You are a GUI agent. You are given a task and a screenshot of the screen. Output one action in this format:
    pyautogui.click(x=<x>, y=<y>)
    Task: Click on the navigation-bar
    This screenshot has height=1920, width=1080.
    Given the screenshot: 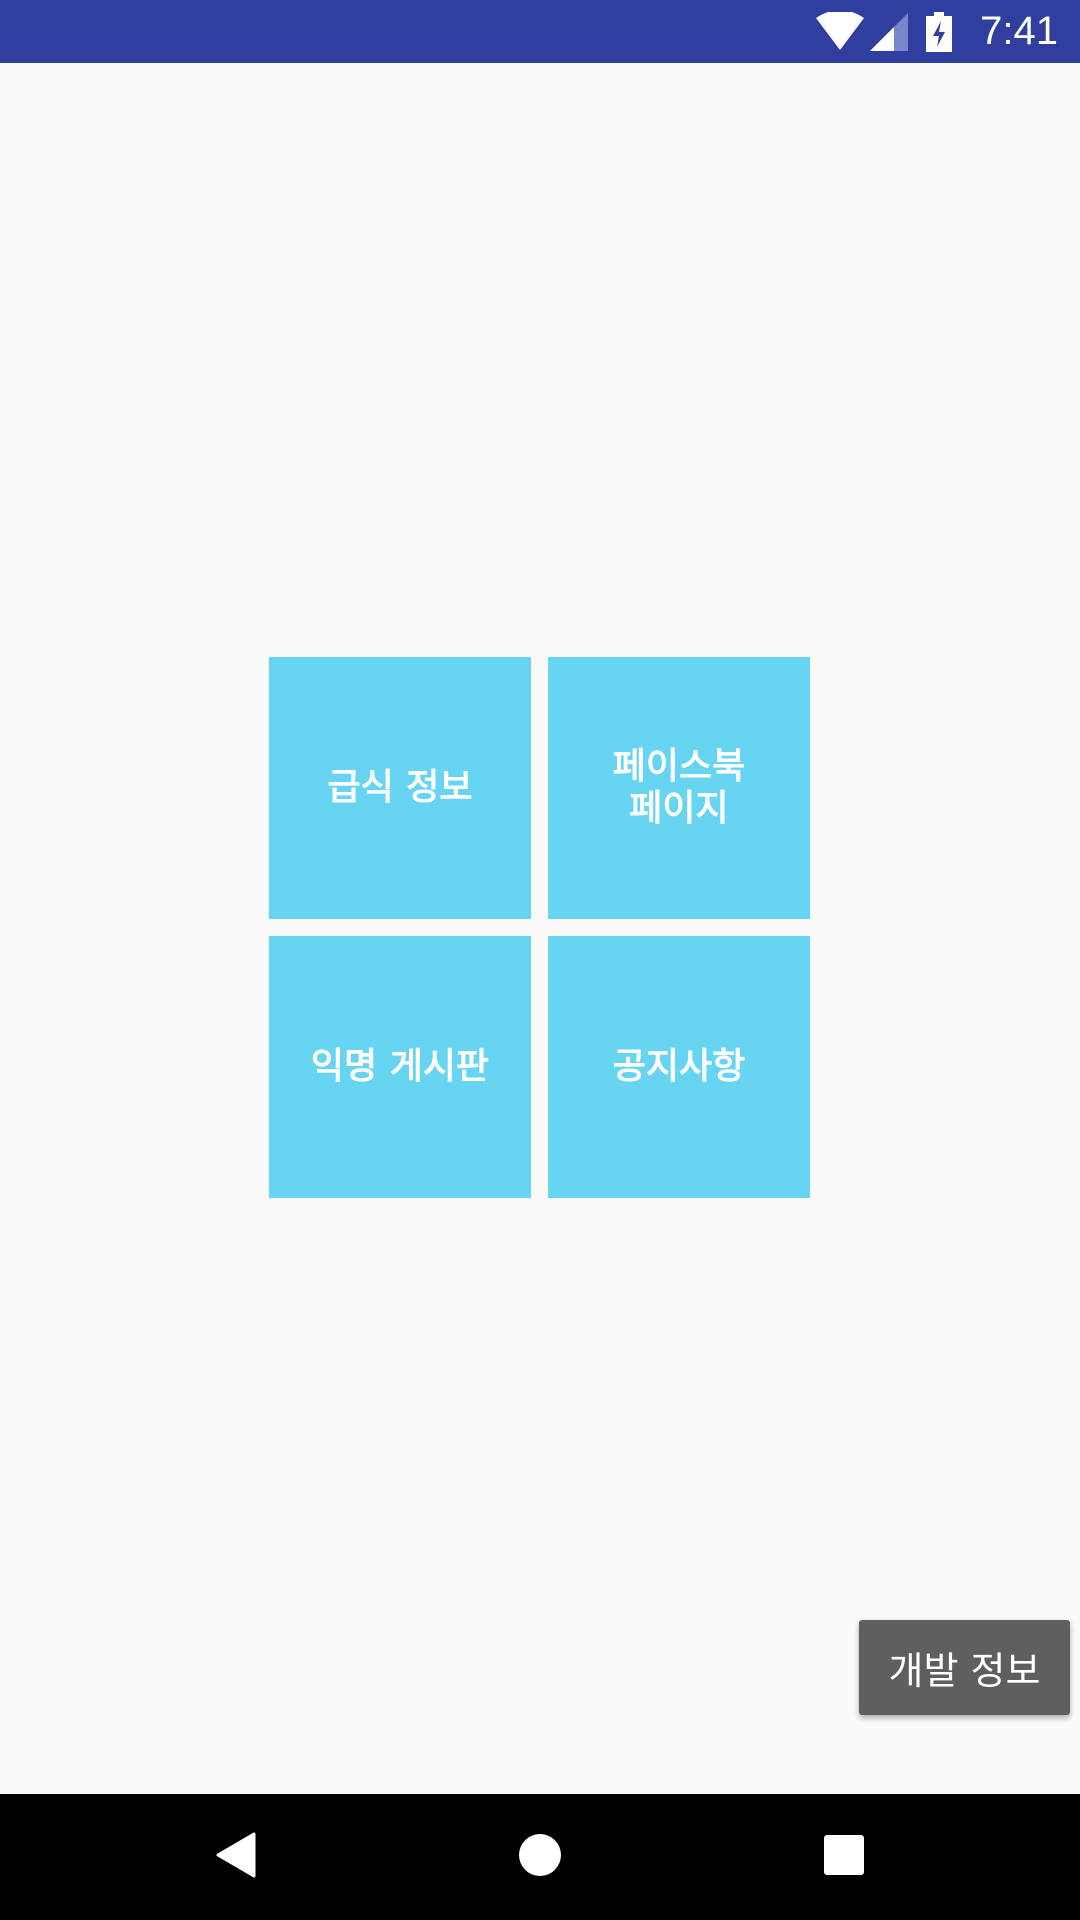 What is the action you would take?
    pyautogui.click(x=540, y=1857)
    